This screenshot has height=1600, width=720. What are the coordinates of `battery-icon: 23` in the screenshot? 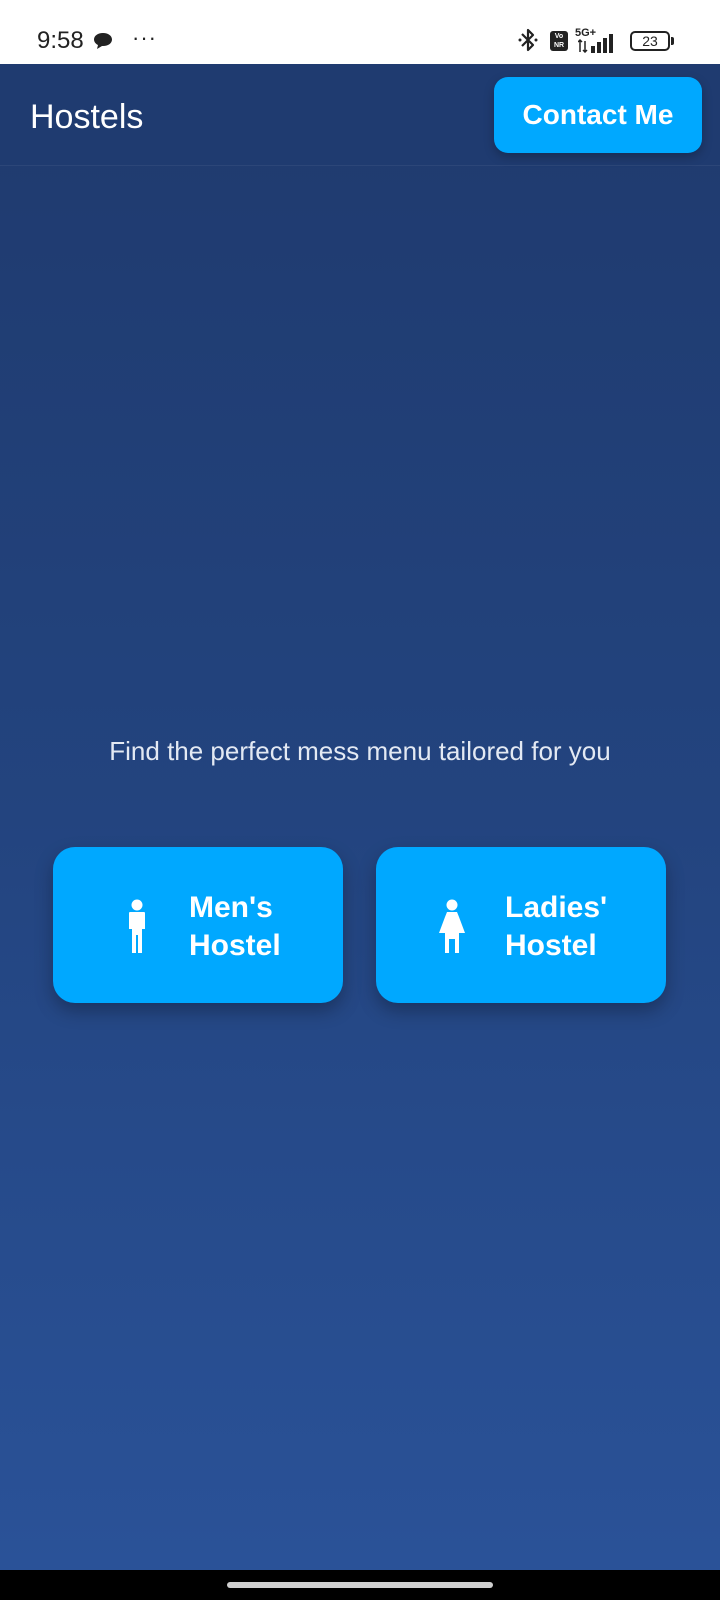 It's located at (652, 41).